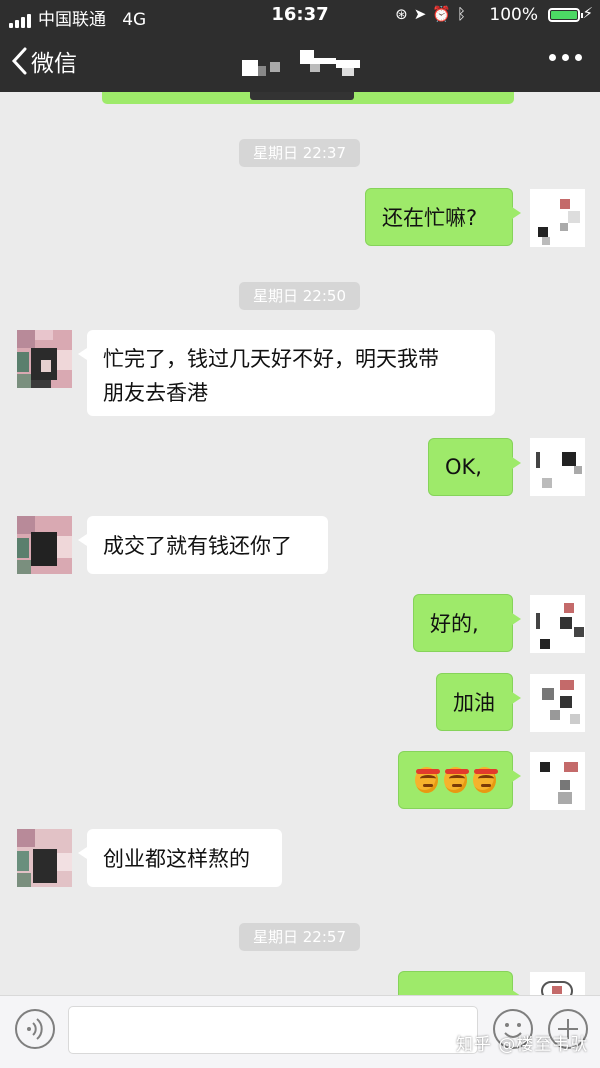 The image size is (600, 1068). I want to click on message-text: 忙完了，钱过几天好不好，明天我带 朋友去香港, so click(271, 376).